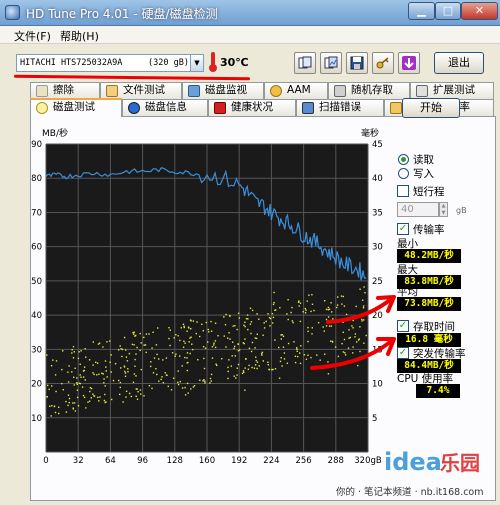 The width and height of the screenshot is (500, 505). I want to click on read-radio, so click(403, 159).